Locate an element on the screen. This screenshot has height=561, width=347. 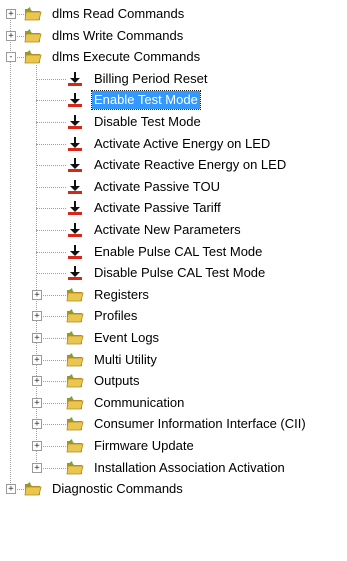
expander-glyph: - is located at coordinates (11, 57).